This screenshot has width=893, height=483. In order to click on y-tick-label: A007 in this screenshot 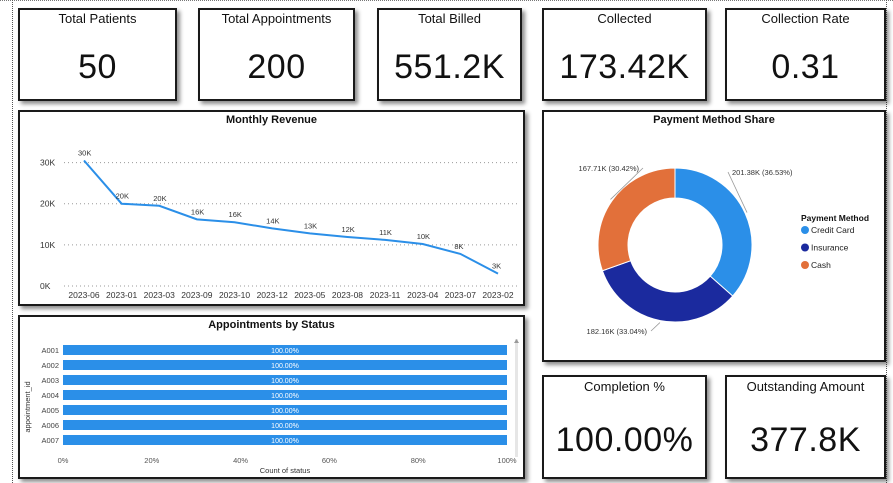, I will do `click(50, 440)`.